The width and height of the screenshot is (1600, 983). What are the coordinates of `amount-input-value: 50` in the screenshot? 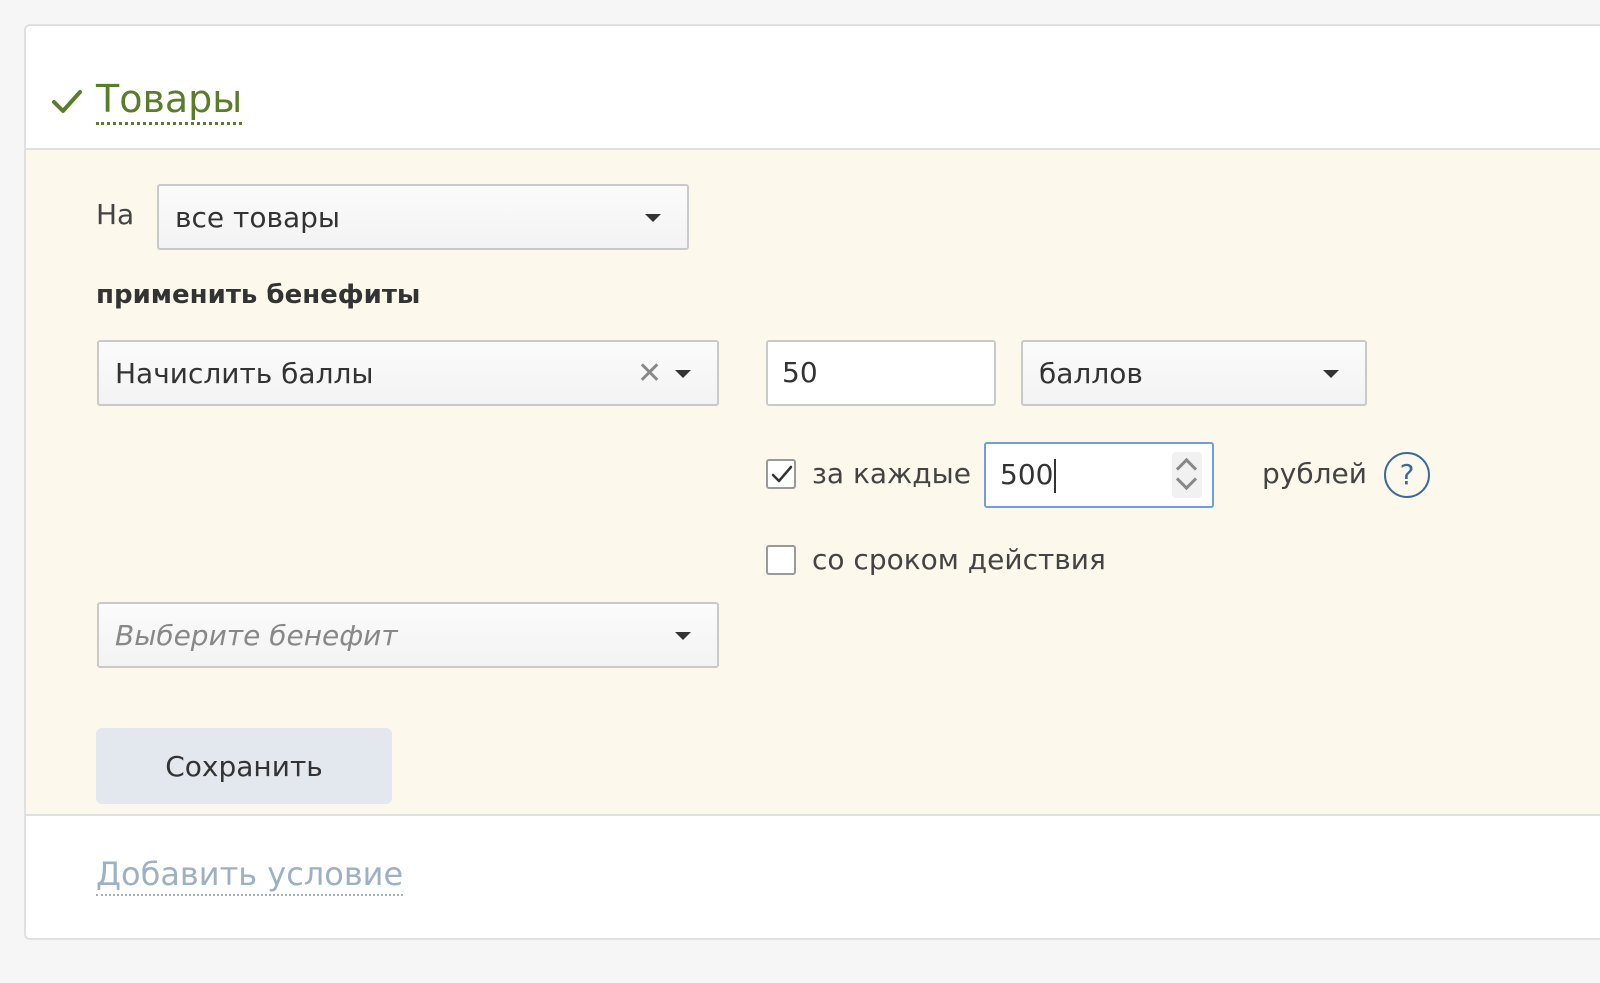 It's located at (800, 372).